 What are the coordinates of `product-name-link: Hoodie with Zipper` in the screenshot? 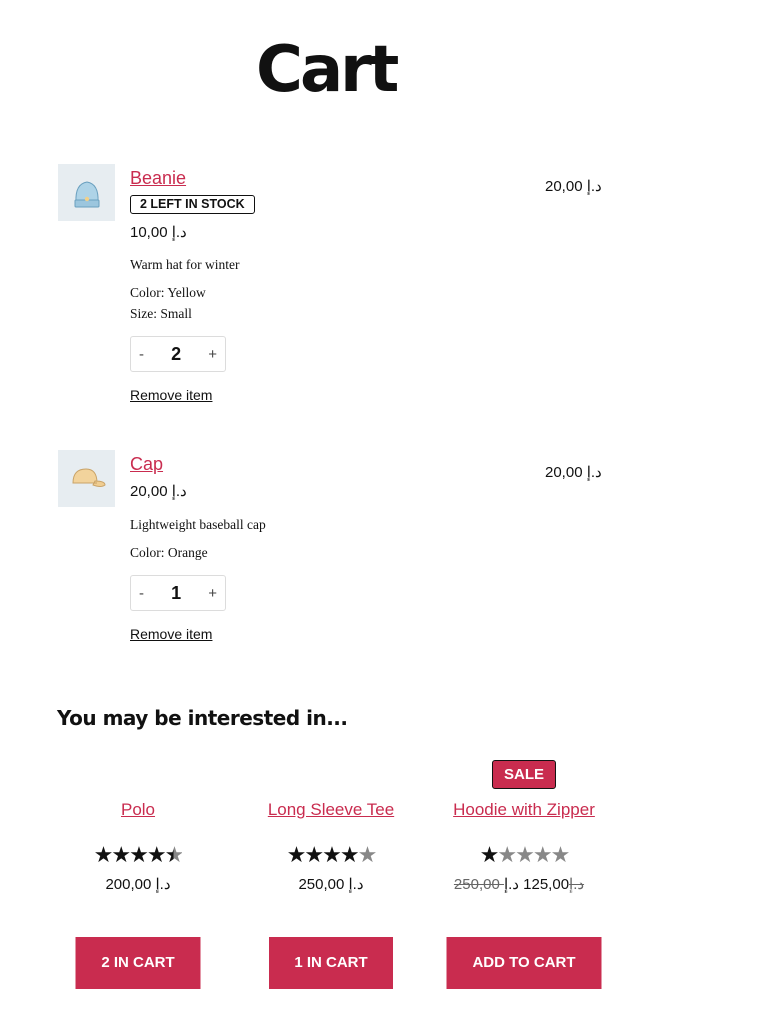 It's located at (524, 810).